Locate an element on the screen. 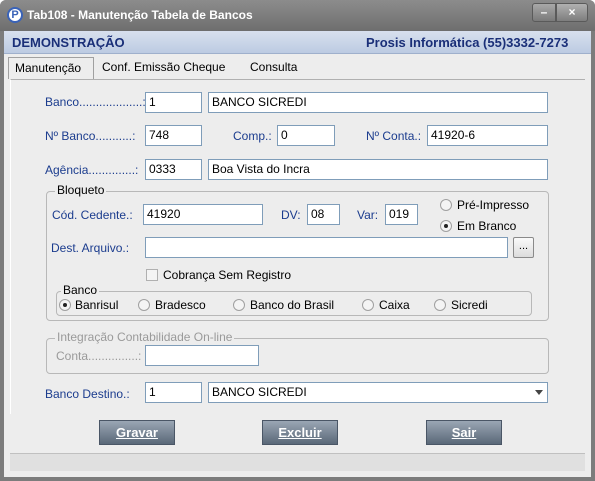  conta-input is located at coordinates (202, 355).